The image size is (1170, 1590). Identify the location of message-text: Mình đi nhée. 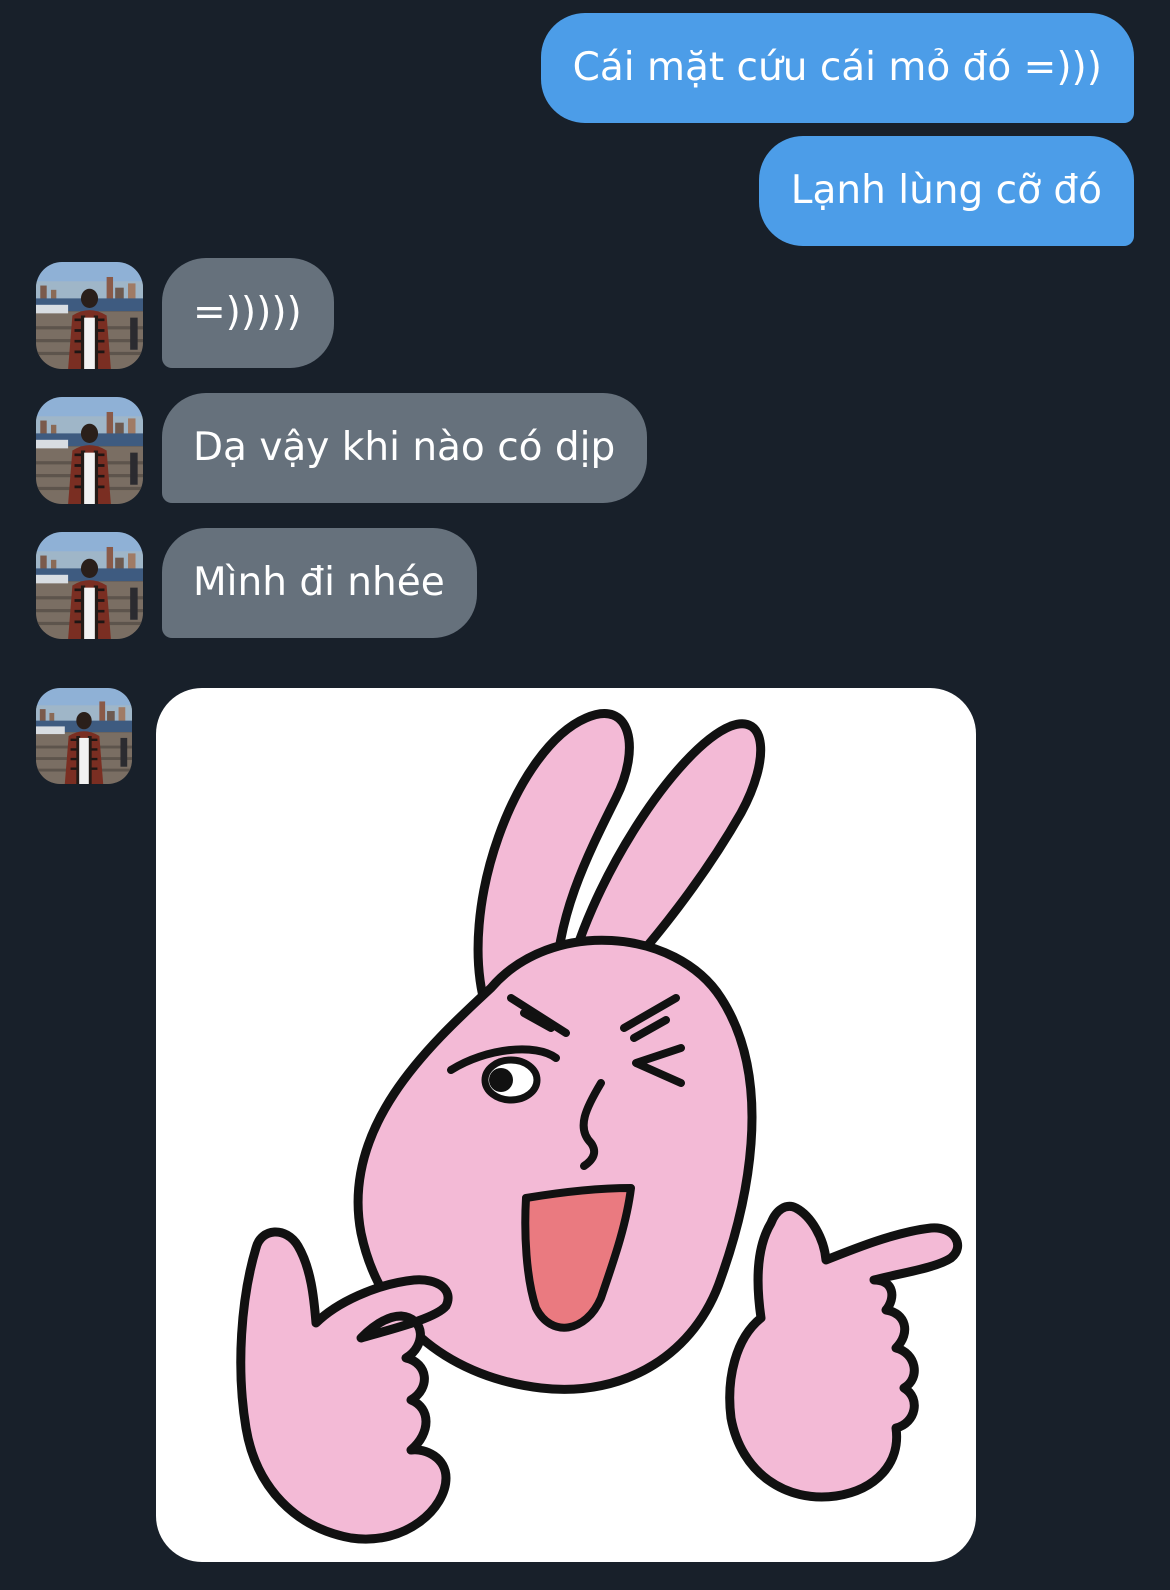
(319, 582).